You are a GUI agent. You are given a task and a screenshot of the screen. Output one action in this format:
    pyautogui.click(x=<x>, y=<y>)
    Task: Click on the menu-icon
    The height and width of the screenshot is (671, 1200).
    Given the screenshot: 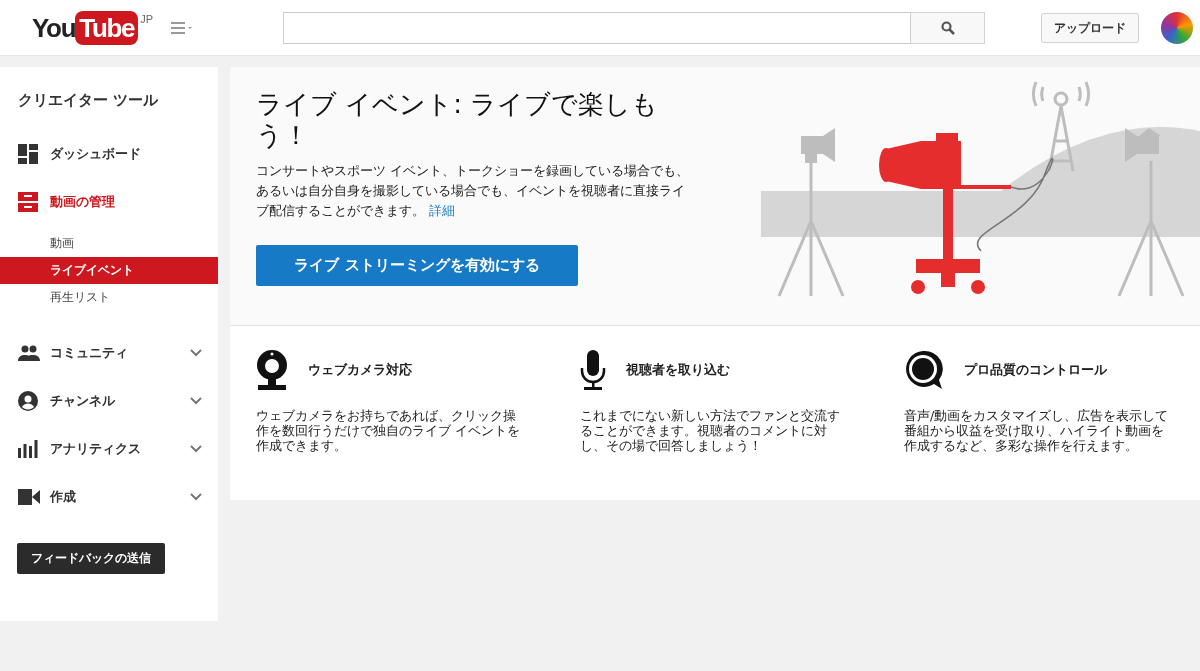 What is the action you would take?
    pyautogui.click(x=182, y=27)
    